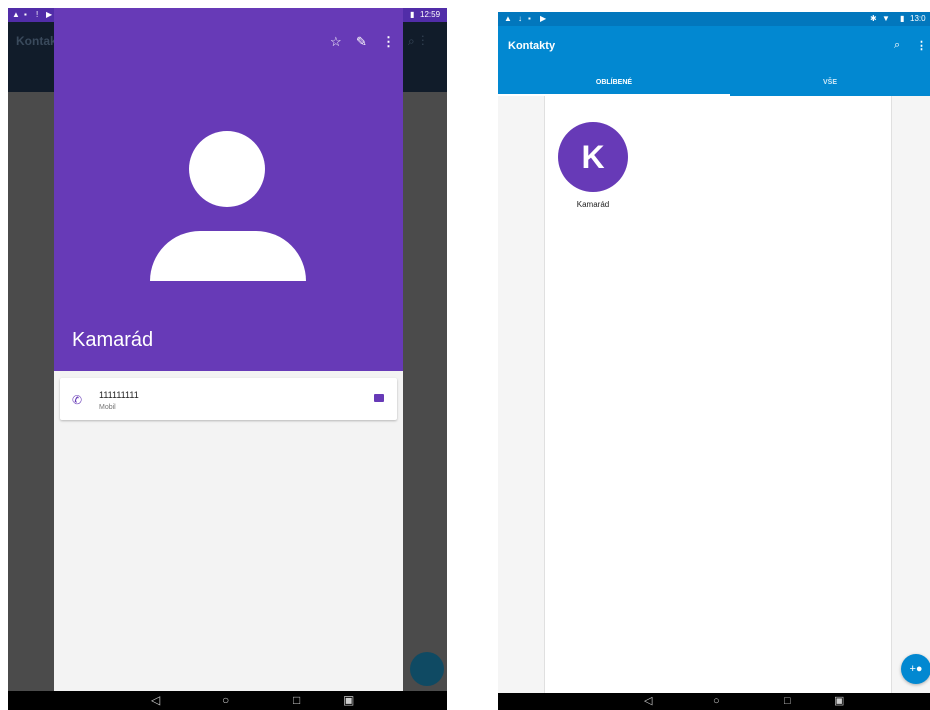 The image size is (930, 710). I want to click on phone-number: 111111111, so click(119, 395).